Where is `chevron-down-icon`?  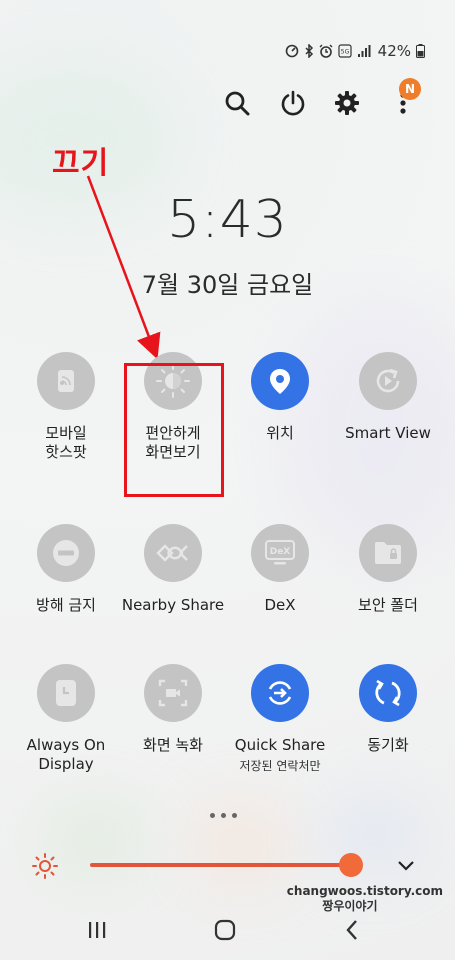
chevron-down-icon is located at coordinates (406, 866).